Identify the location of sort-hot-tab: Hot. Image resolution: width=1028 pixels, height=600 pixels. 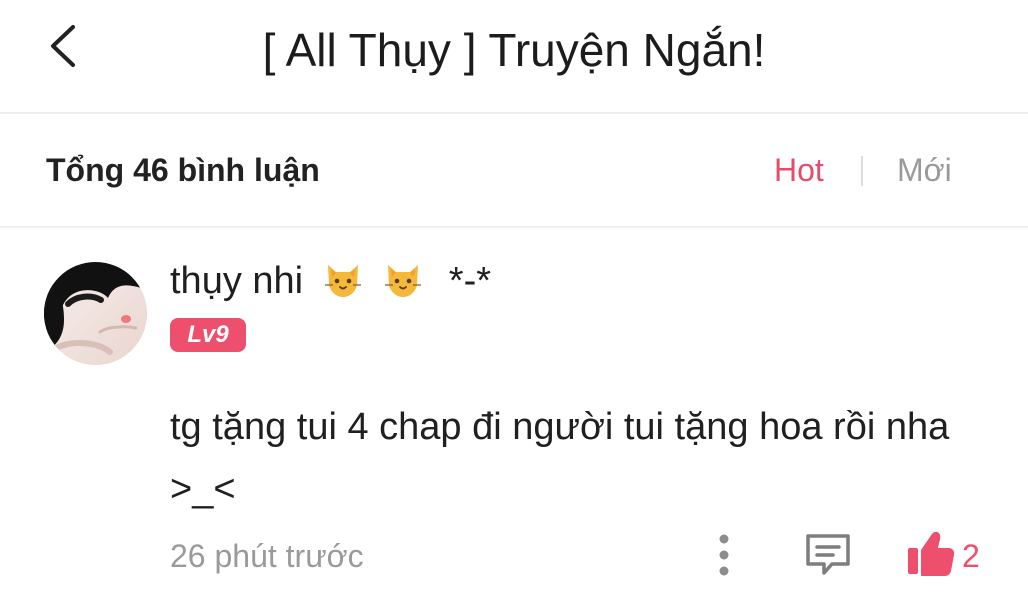
(799, 170).